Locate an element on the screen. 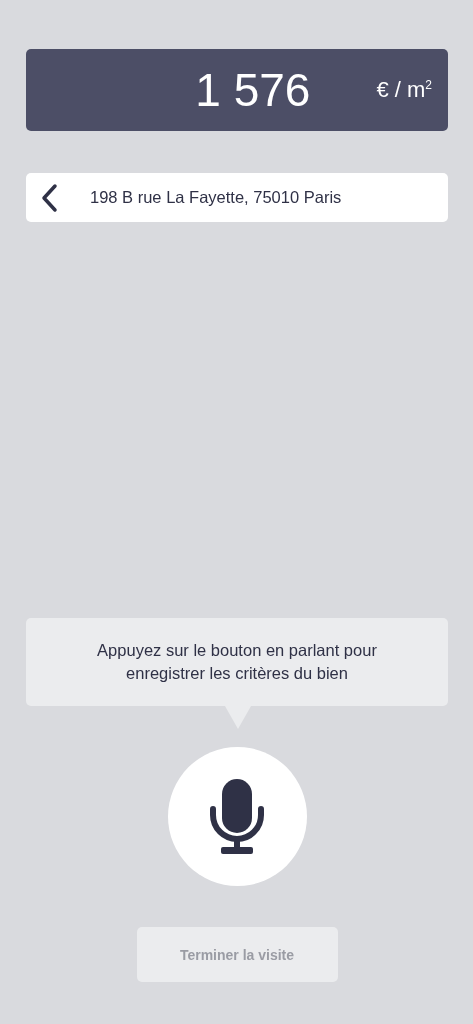 Image resolution: width=473 pixels, height=1024 pixels. back-icon is located at coordinates (49, 197).